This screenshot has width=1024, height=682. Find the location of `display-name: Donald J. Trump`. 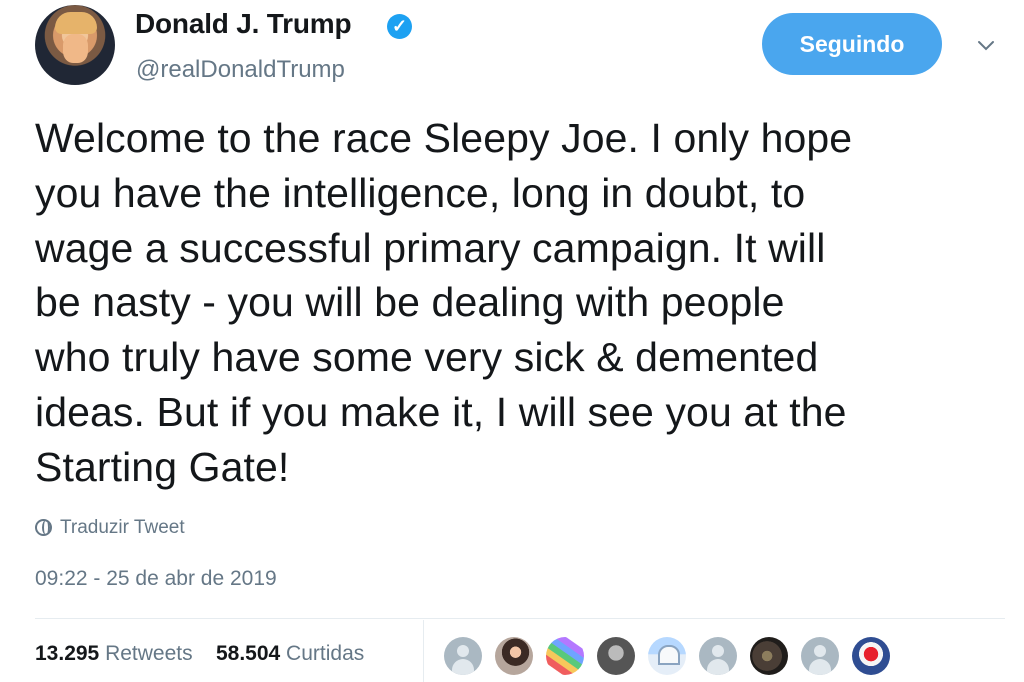

display-name: Donald J. Trump is located at coordinates (243, 24).